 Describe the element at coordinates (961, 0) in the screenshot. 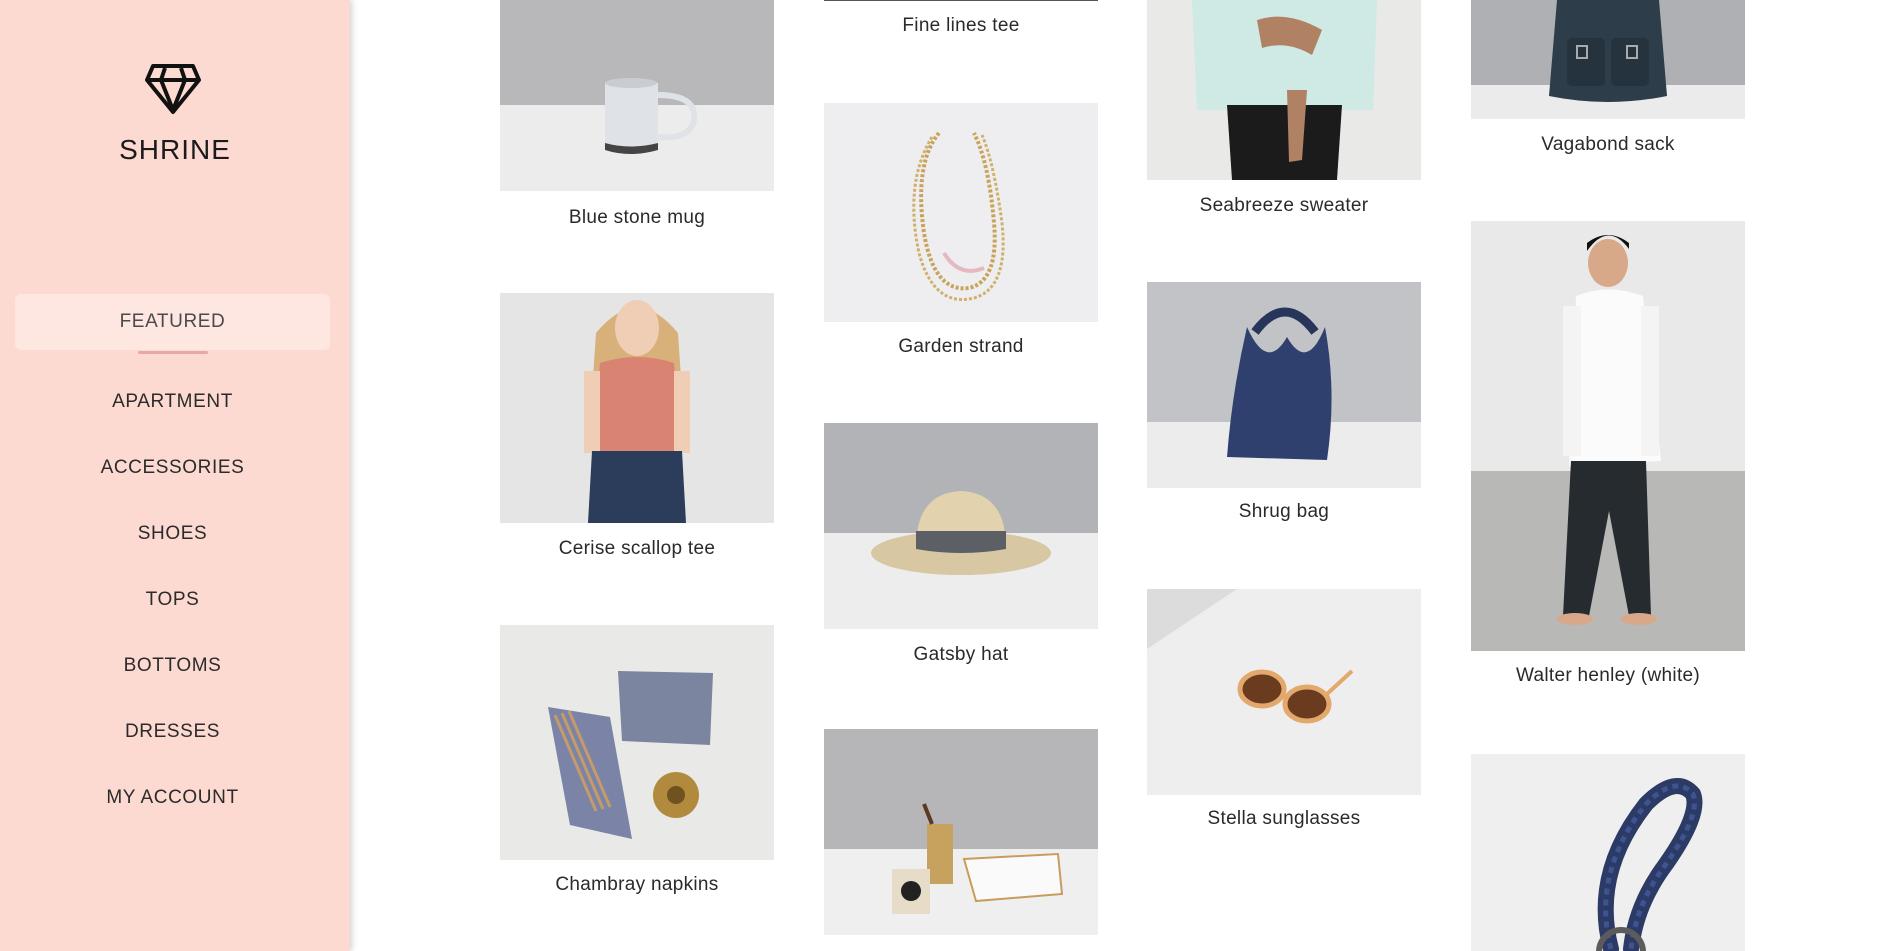

I see `product-image-edge` at that location.